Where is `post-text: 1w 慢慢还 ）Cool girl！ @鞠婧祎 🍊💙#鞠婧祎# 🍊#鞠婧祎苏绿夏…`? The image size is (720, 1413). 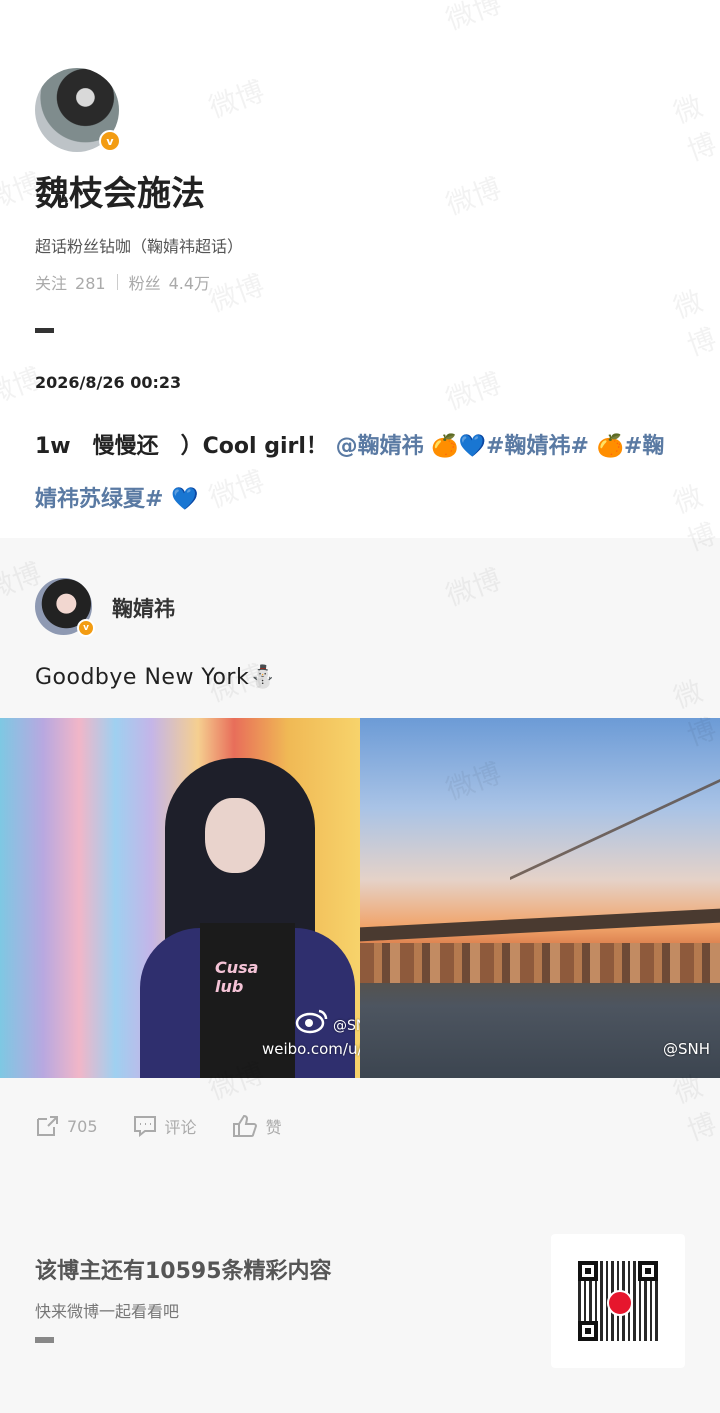 post-text: 1w 慢慢还 ）Cool girl！ @鞠婧祎 🍊💙#鞠婧祎# 🍊#鞠婧祎苏绿夏… is located at coordinates (360, 473).